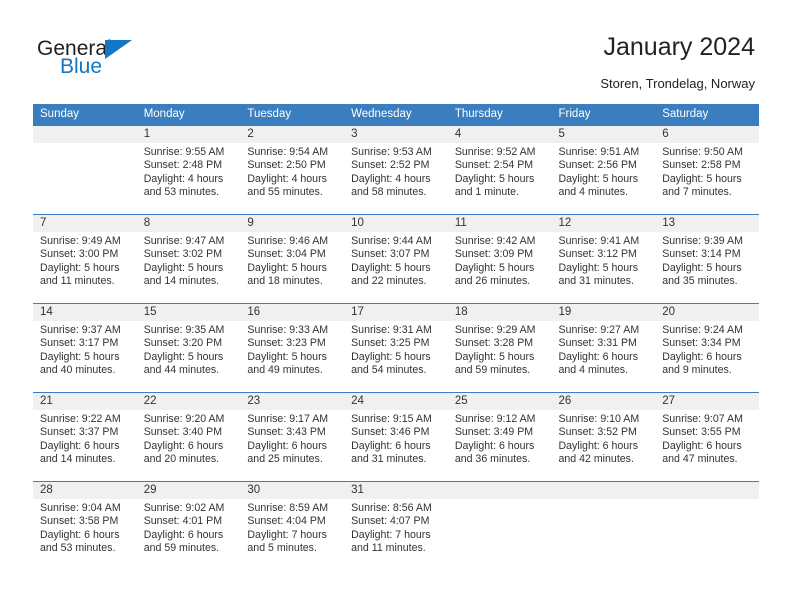  Describe the element at coordinates (679, 47) in the screenshot. I see `page-title: January 2024` at that location.